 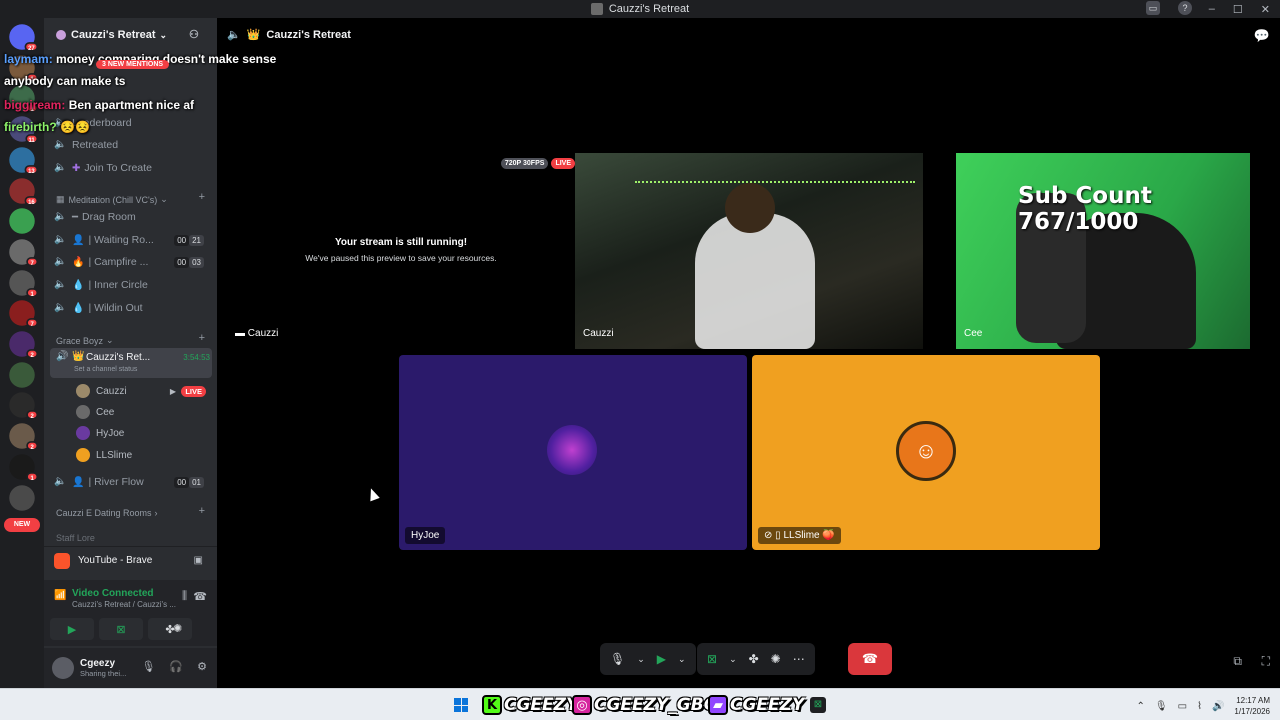 I want to click on activity-app-name: YouTube - Brave, so click(x=115, y=560).